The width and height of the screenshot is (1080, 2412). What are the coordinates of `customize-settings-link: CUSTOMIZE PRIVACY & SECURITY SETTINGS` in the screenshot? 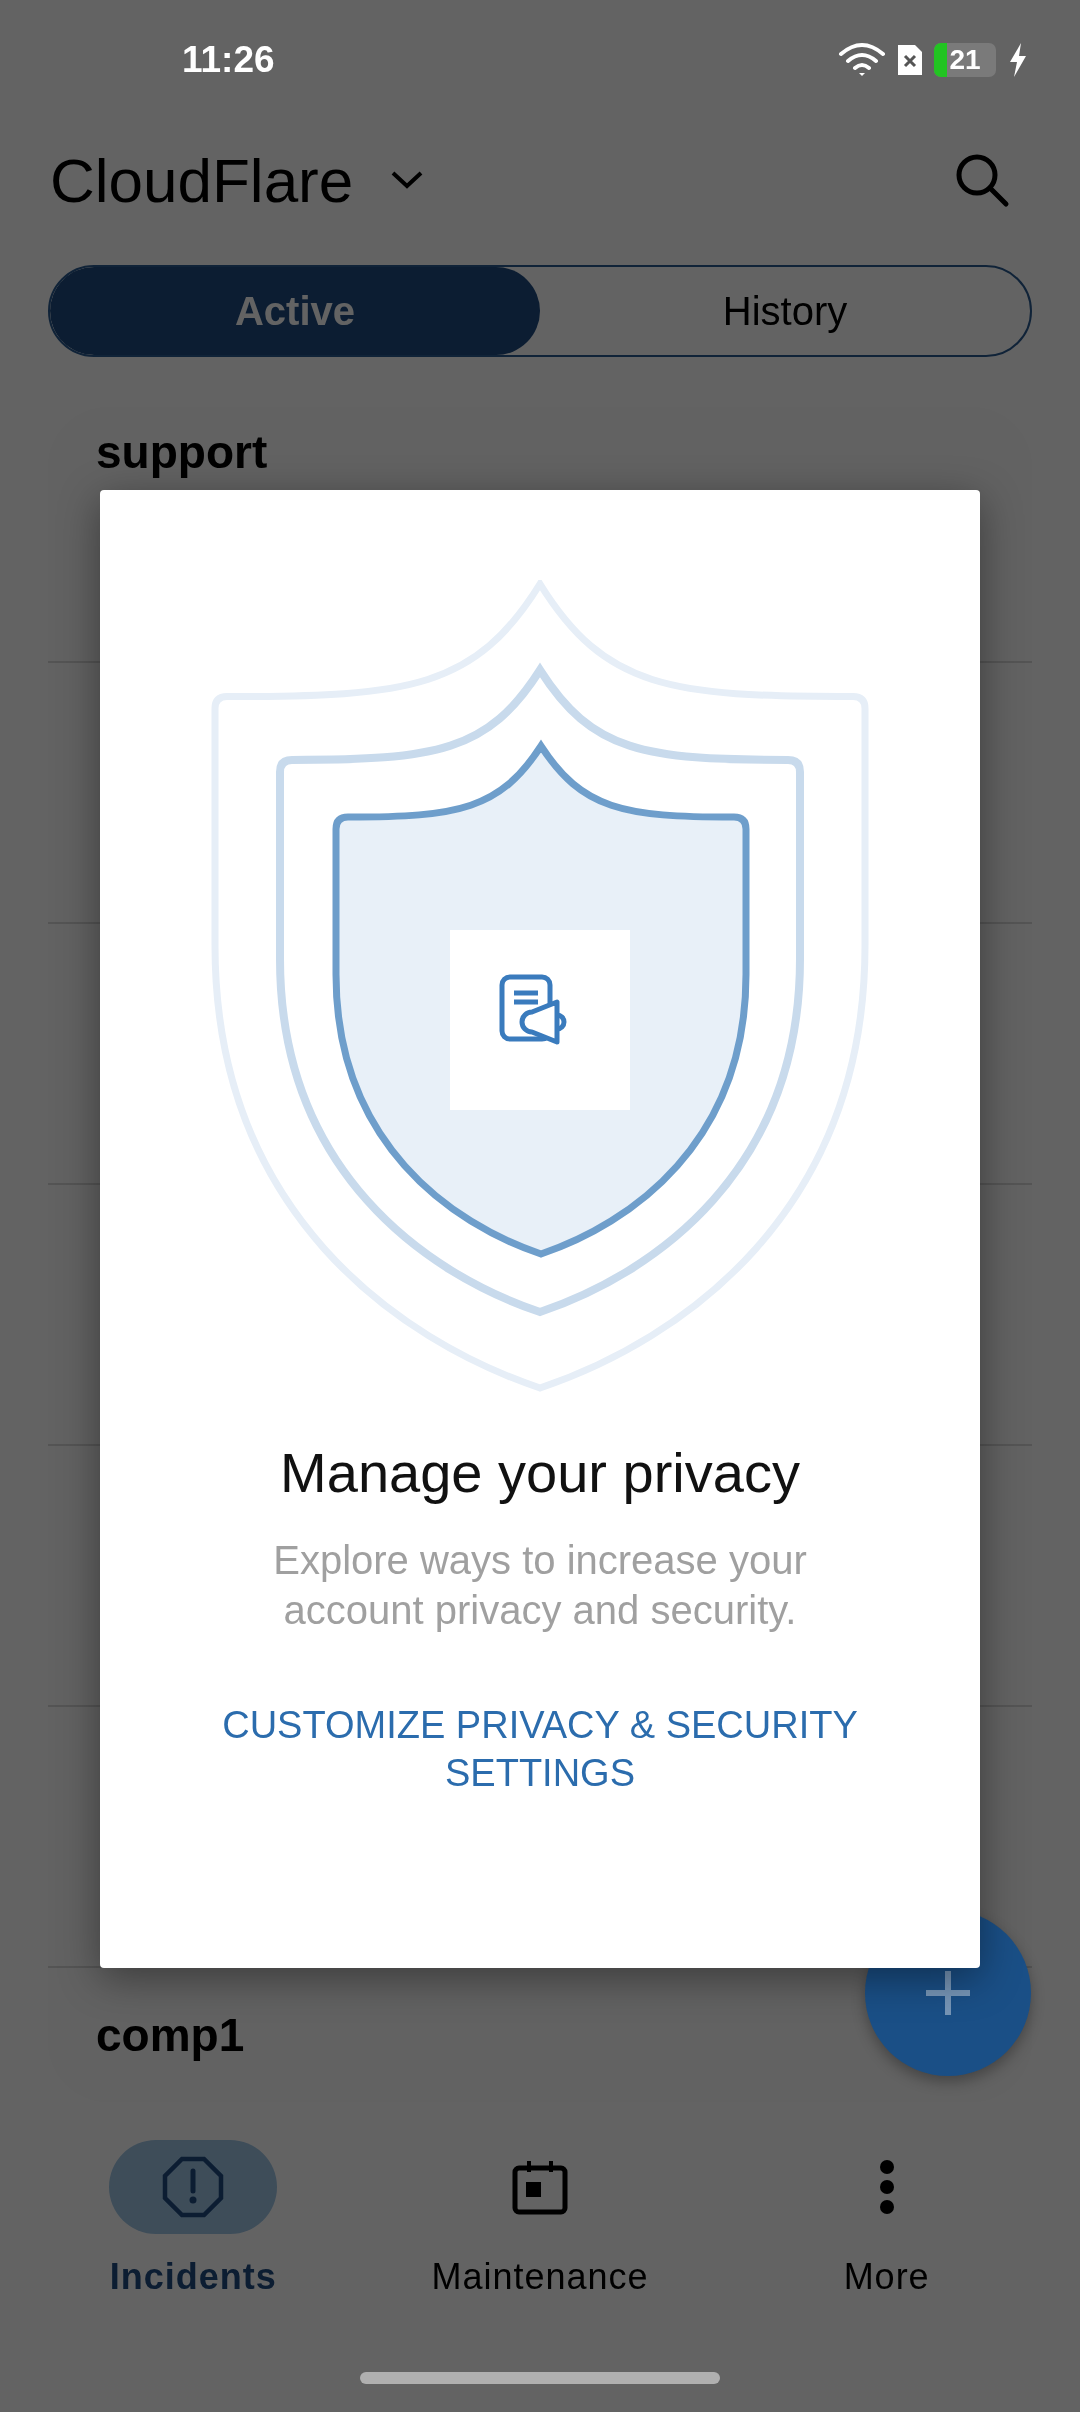 It's located at (540, 1749).